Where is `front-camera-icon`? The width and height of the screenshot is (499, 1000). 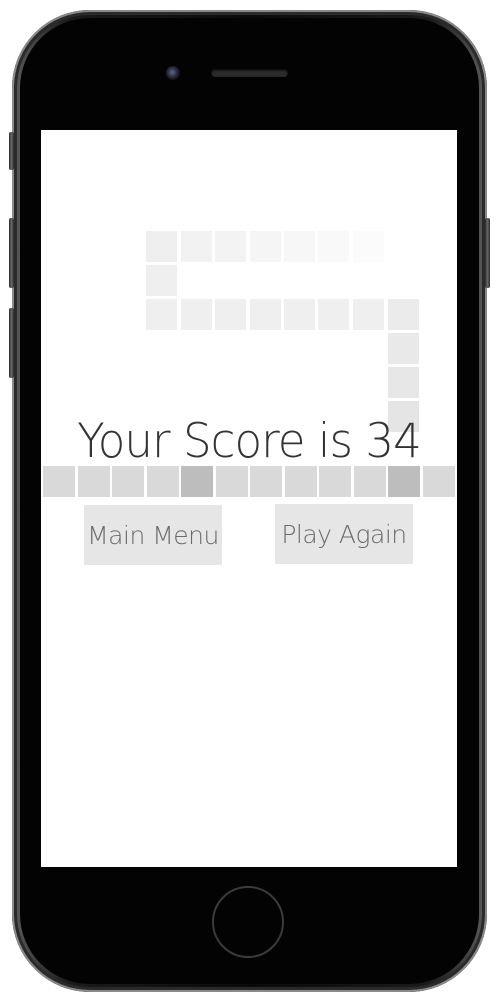 front-camera-icon is located at coordinates (173, 73).